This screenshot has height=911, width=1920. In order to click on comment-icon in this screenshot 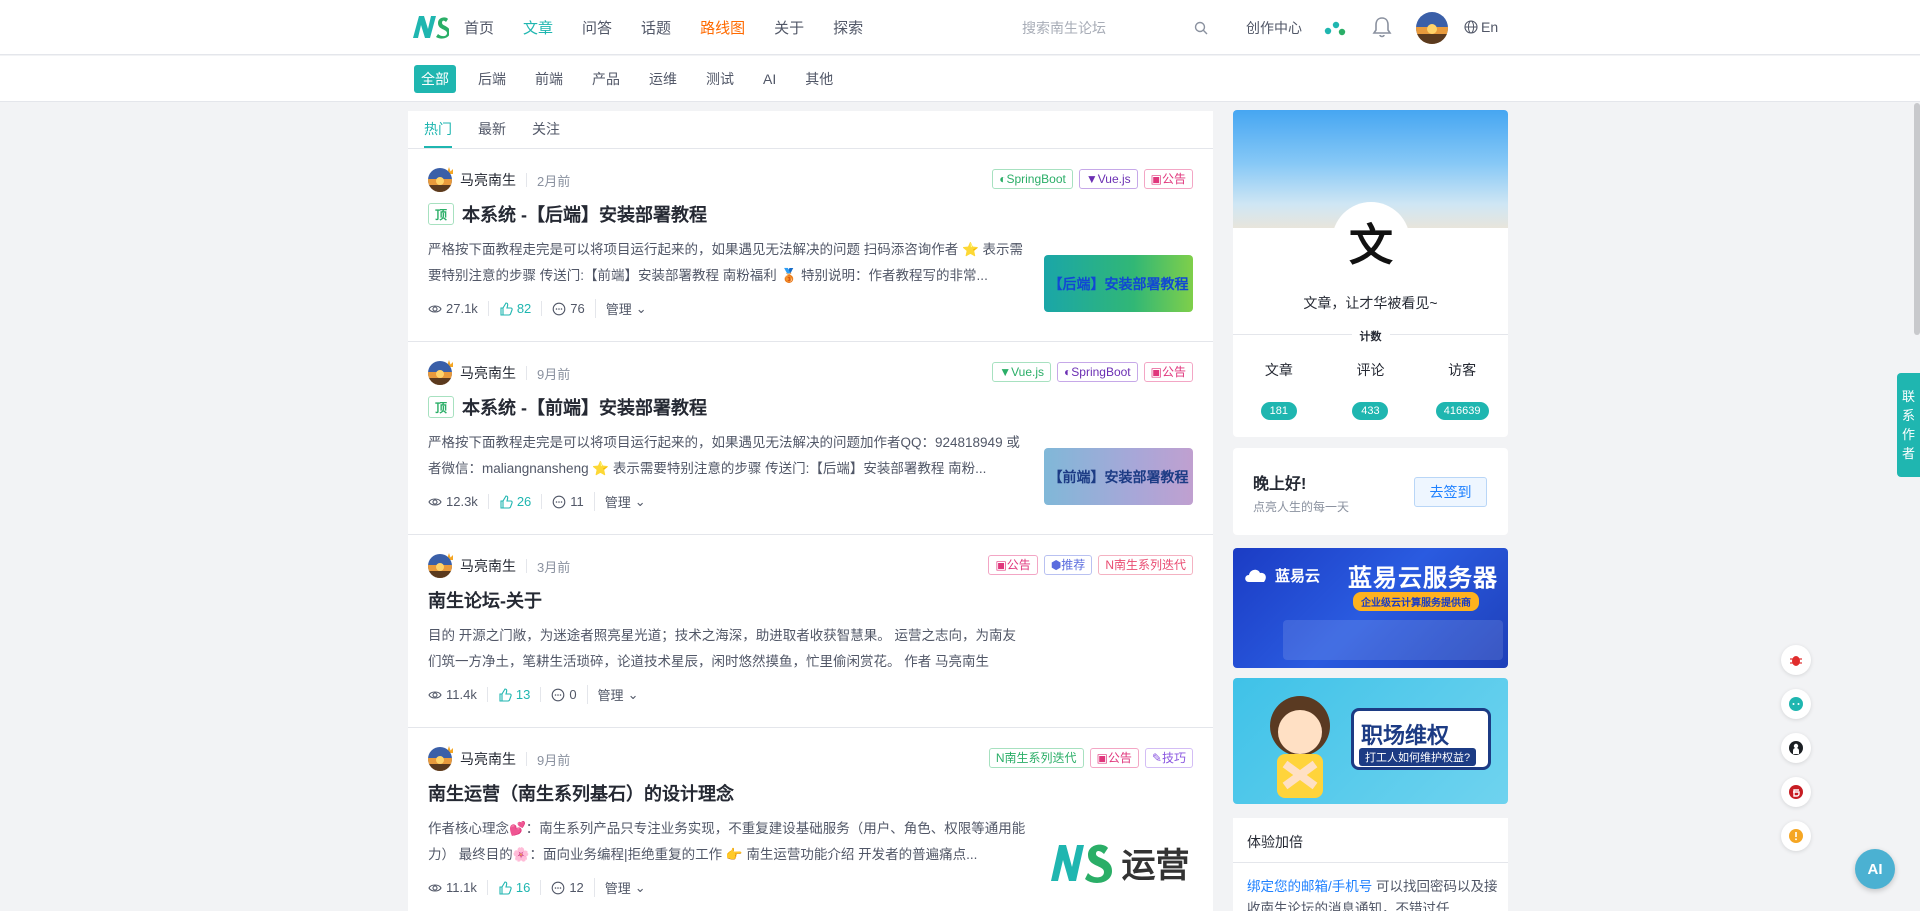, I will do `click(558, 694)`.